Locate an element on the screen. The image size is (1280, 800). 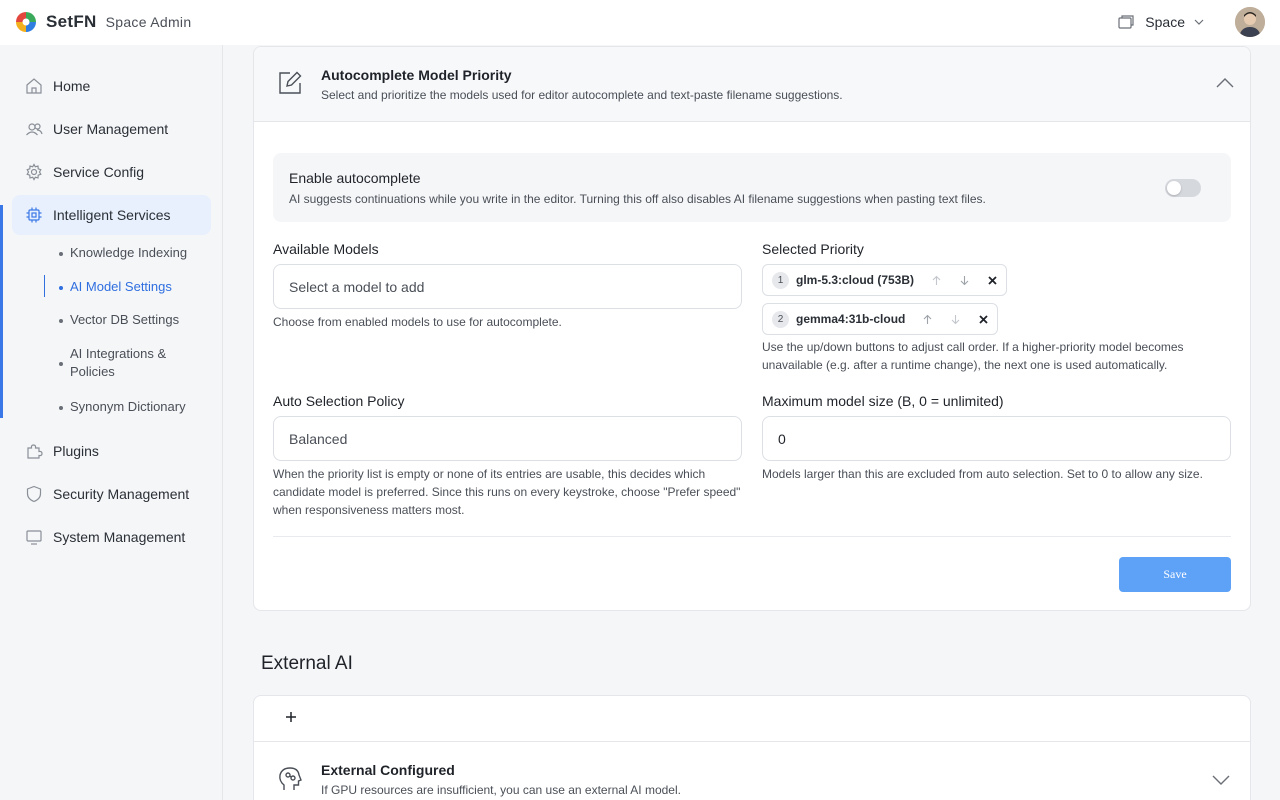
home-icon is located at coordinates (34, 86).